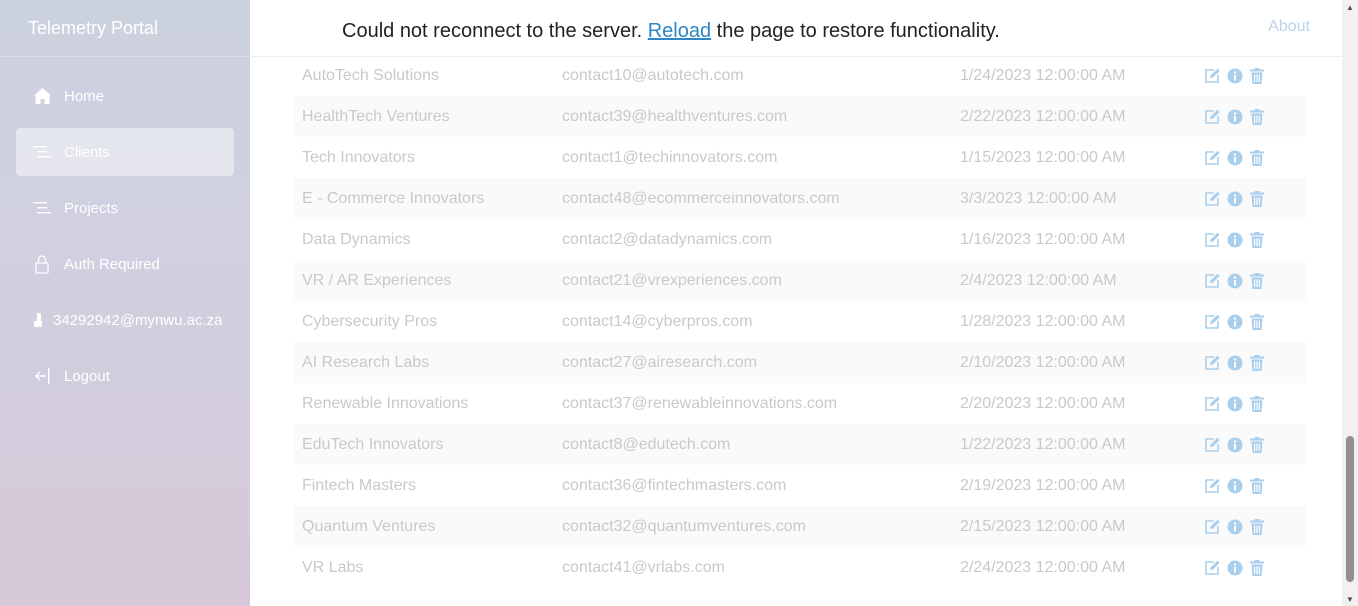 The height and width of the screenshot is (606, 1358). Describe the element at coordinates (1043, 567) in the screenshot. I see `client-date: 2/24/2023 12:00:00 AM` at that location.